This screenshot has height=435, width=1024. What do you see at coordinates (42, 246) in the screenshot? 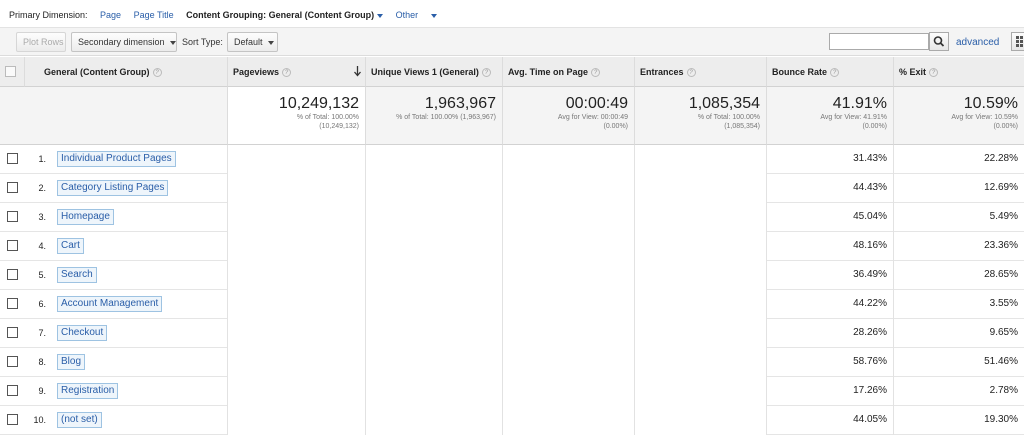
I see `row-number: 4.` at bounding box center [42, 246].